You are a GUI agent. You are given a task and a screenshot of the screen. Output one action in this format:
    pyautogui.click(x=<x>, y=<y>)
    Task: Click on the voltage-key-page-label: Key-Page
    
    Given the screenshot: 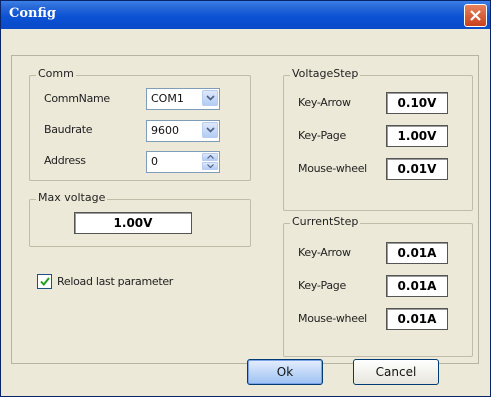 What is the action you would take?
    pyautogui.click(x=322, y=135)
    